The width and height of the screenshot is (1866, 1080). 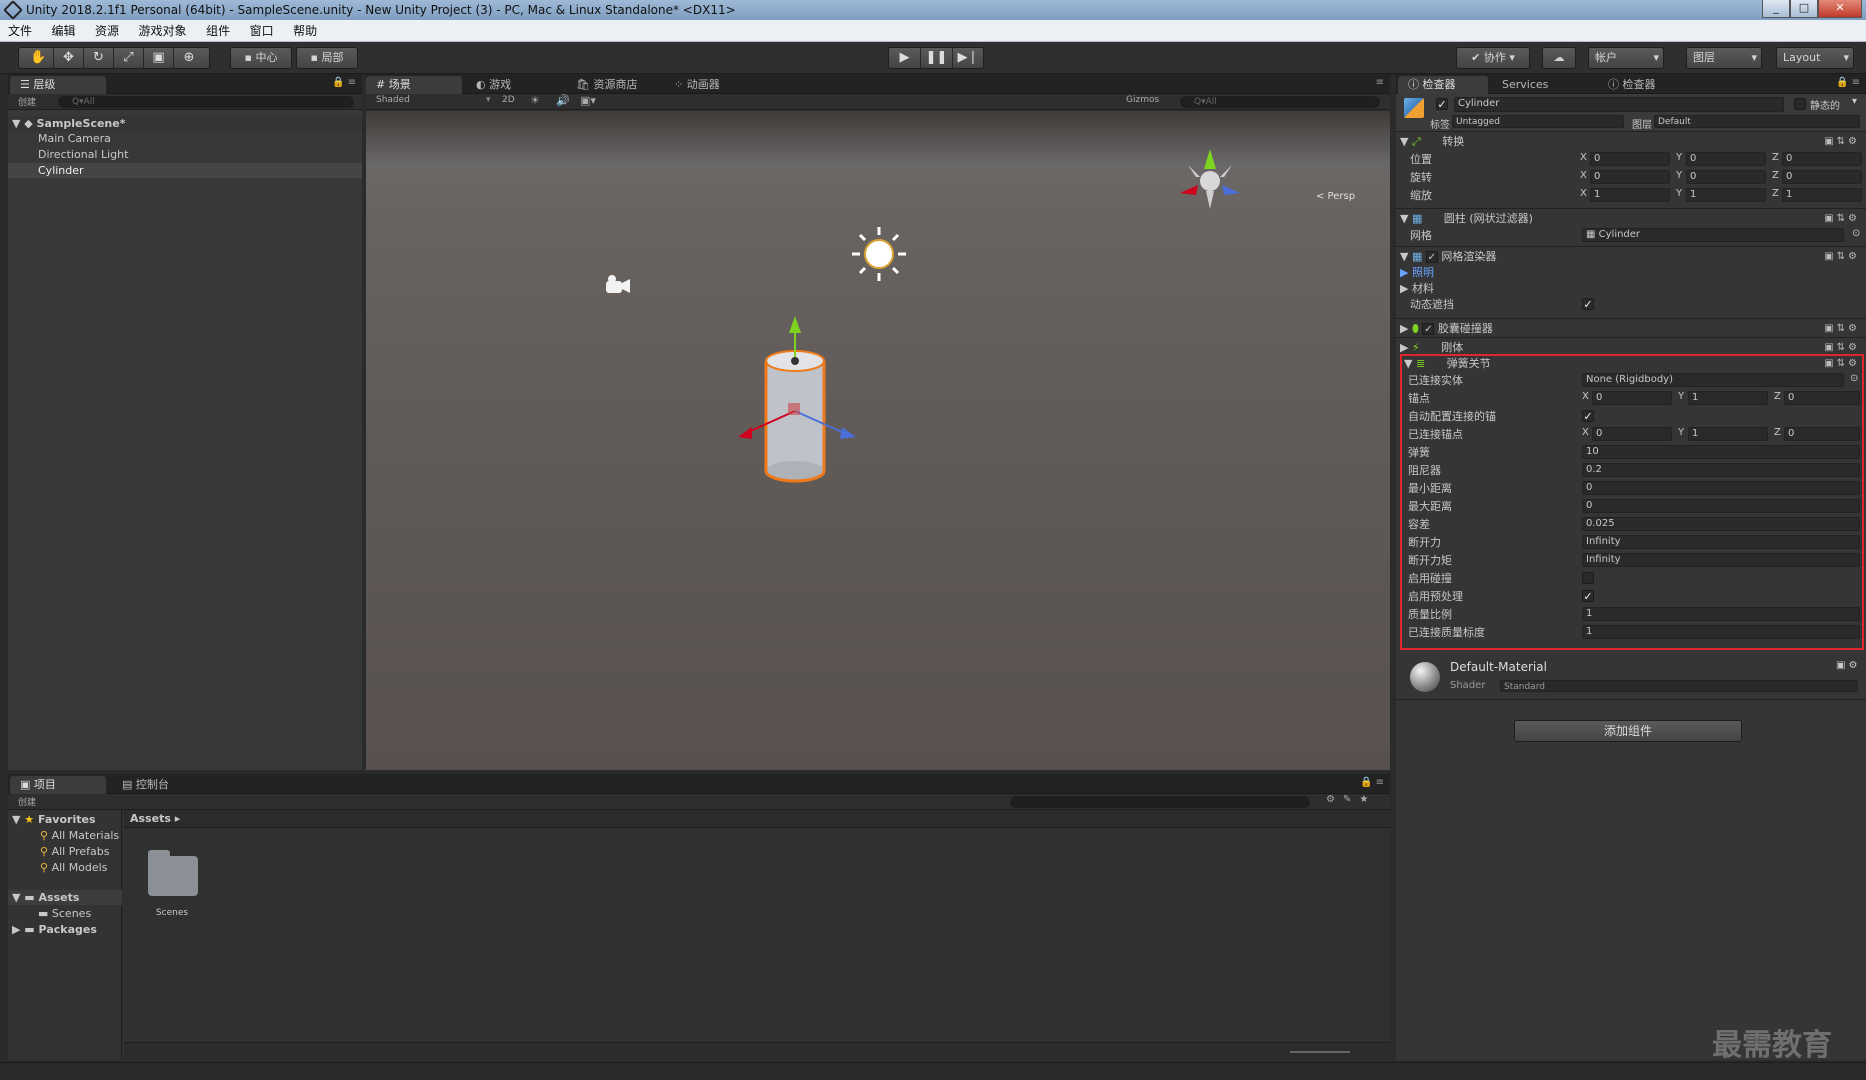 I want to click on shader-dropdown: Standard, so click(x=1679, y=686).